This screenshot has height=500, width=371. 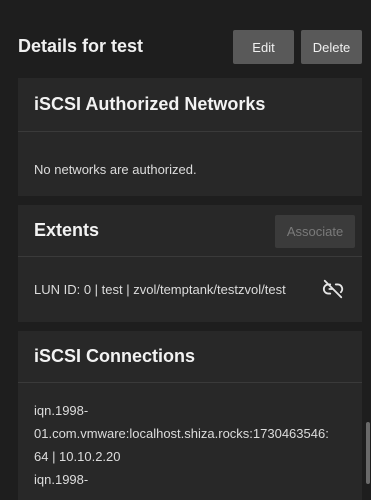 I want to click on delete-button: Delete, so click(x=331, y=47).